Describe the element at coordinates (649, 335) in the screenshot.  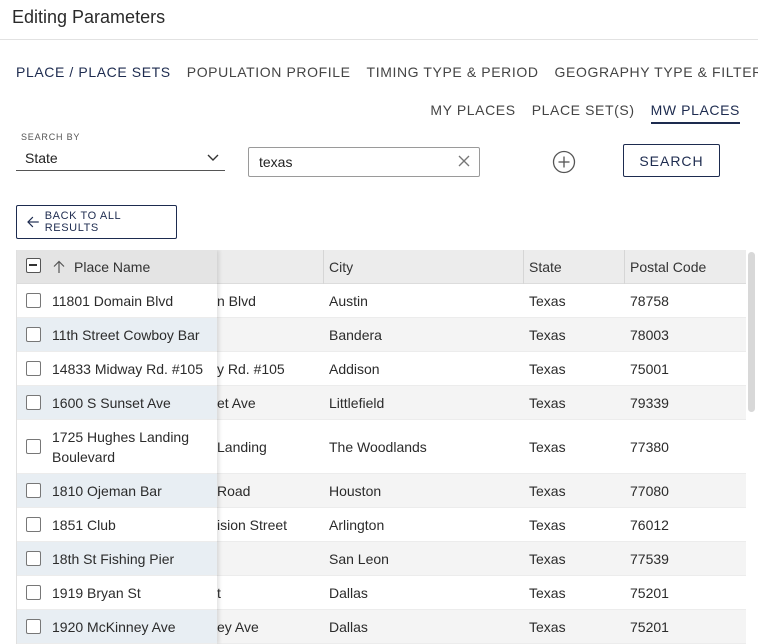
I see `postal-code-cell: 78003` at that location.